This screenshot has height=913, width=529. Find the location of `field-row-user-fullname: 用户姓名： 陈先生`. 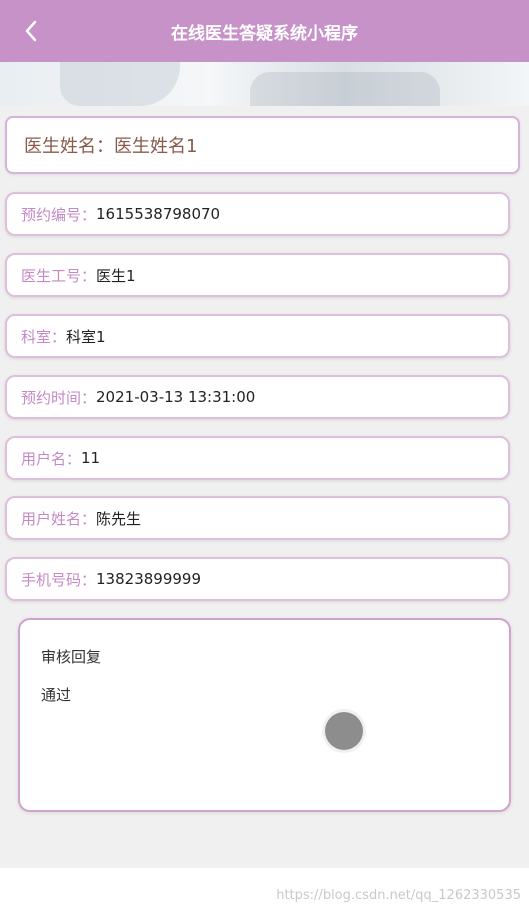

field-row-user-fullname: 用户姓名： 陈先生 is located at coordinates (257, 518).